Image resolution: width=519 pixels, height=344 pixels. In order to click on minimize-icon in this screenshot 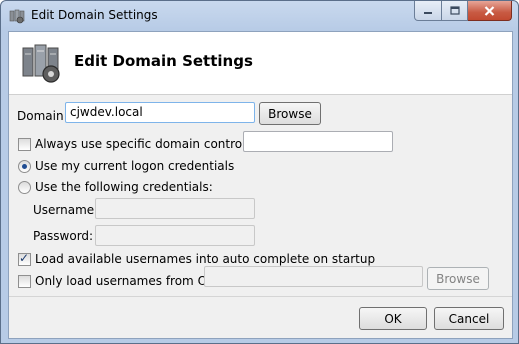, I will do `click(428, 12)`.